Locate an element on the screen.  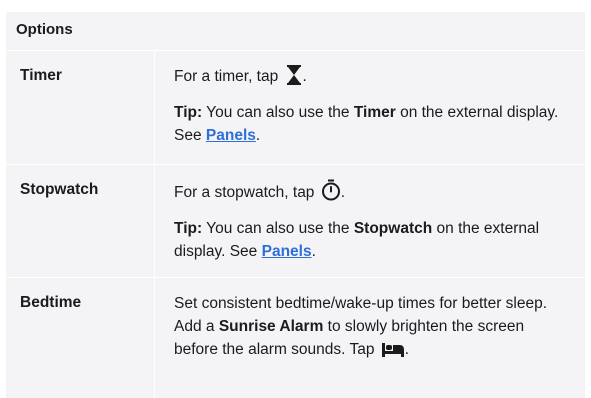
row-label-timer: Timer is located at coordinates (80, 107).